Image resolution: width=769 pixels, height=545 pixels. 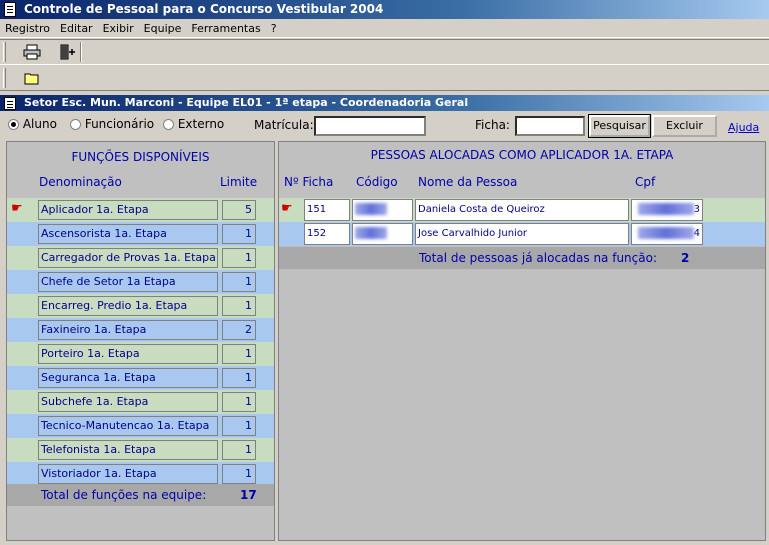 I want to click on toolbar-grip-secondary, so click(x=4, y=78).